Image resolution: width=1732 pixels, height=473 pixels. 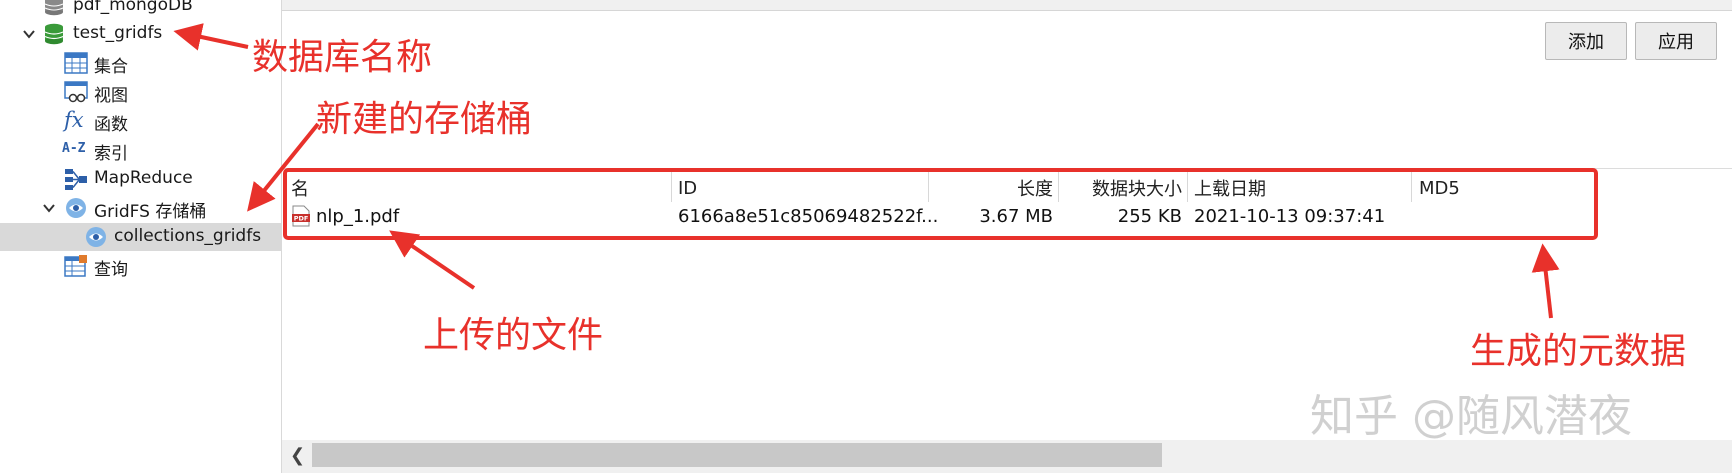 I want to click on tree-item-pdf-mongodb: pdf_mongoDB, so click(x=140, y=10).